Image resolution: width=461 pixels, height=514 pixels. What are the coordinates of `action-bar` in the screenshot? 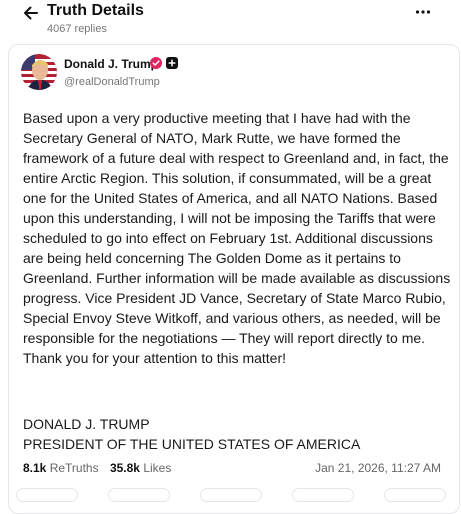 It's located at (236, 495).